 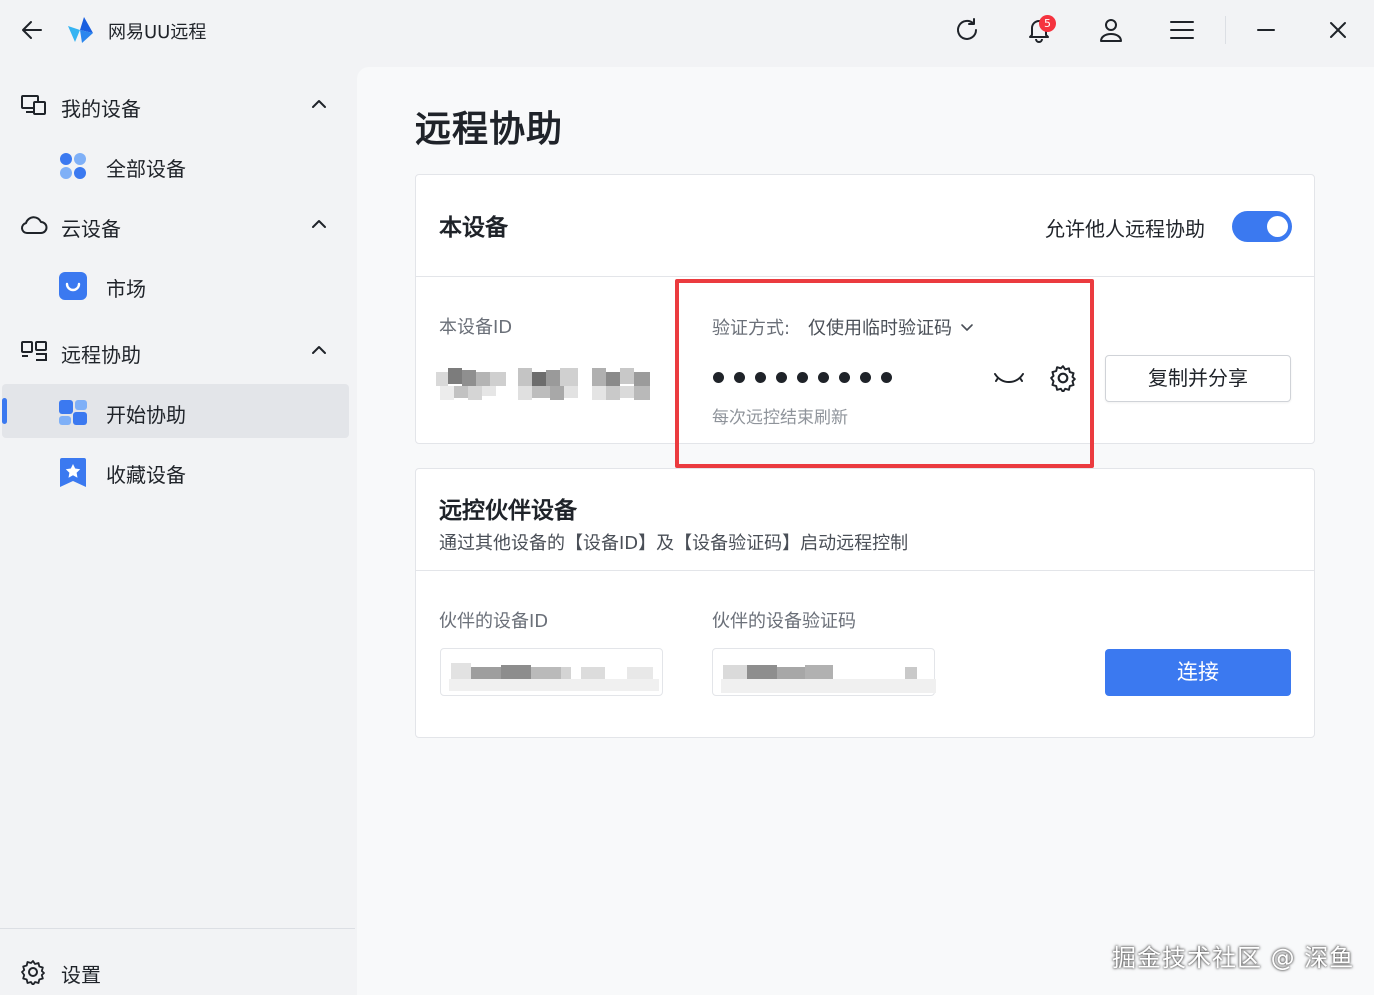 I want to click on title-bar: 网易UU远程 5, so click(x=687, y=30).